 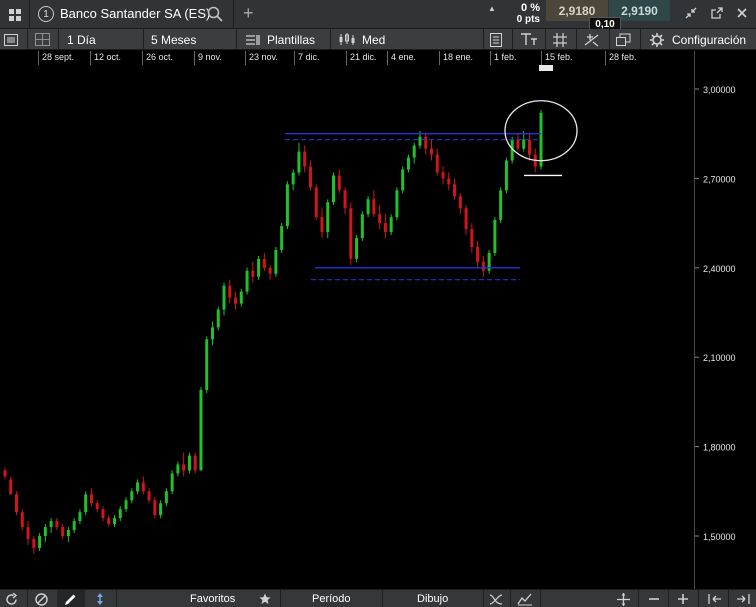 What do you see at coordinates (492, 8) in the screenshot?
I see `change-direction-icon: ▲` at bounding box center [492, 8].